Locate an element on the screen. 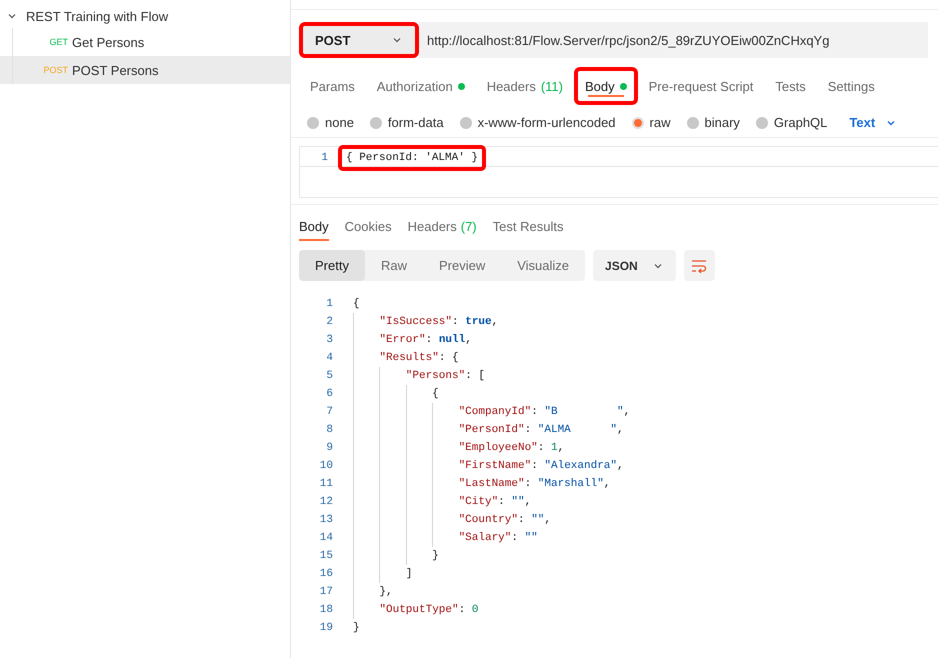  code-token: "Error" is located at coordinates (402, 340).